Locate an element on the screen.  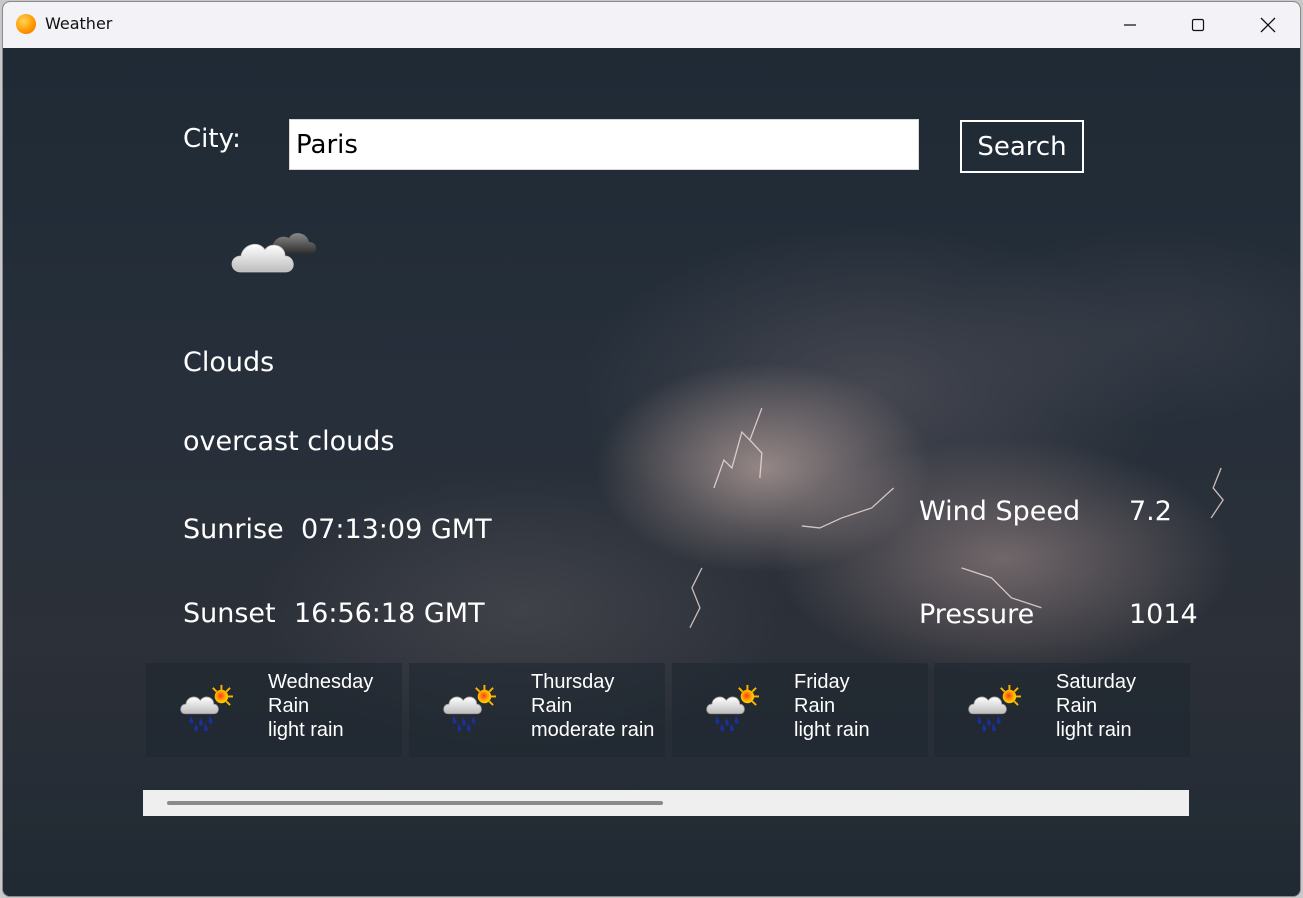
forecast-card: Wednesday Rain light rain is located at coordinates (274, 710).